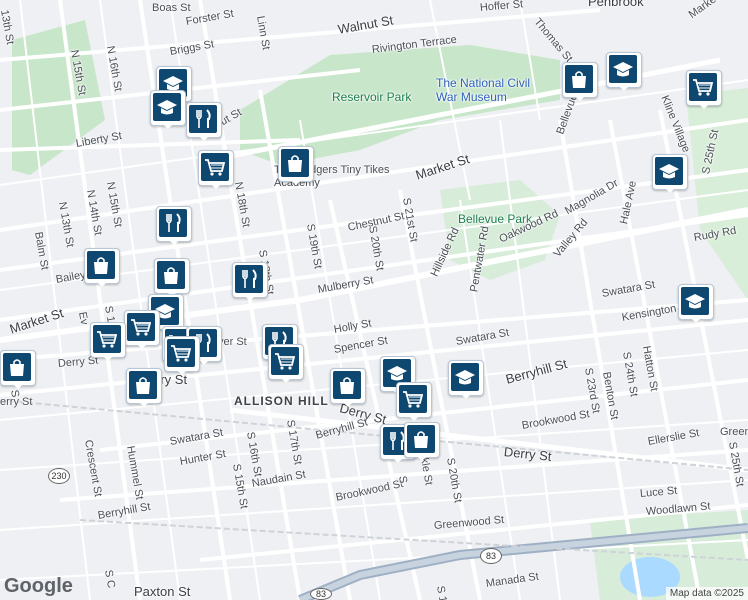 The image size is (748, 600). Describe the element at coordinates (162, 591) in the screenshot. I see `street-label: Paxton St` at that location.